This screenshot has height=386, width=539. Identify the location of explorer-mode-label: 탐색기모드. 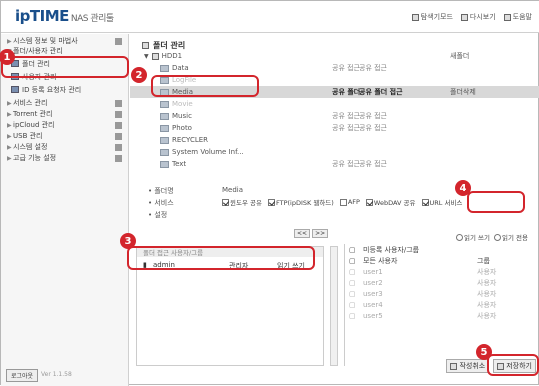
(436, 17).